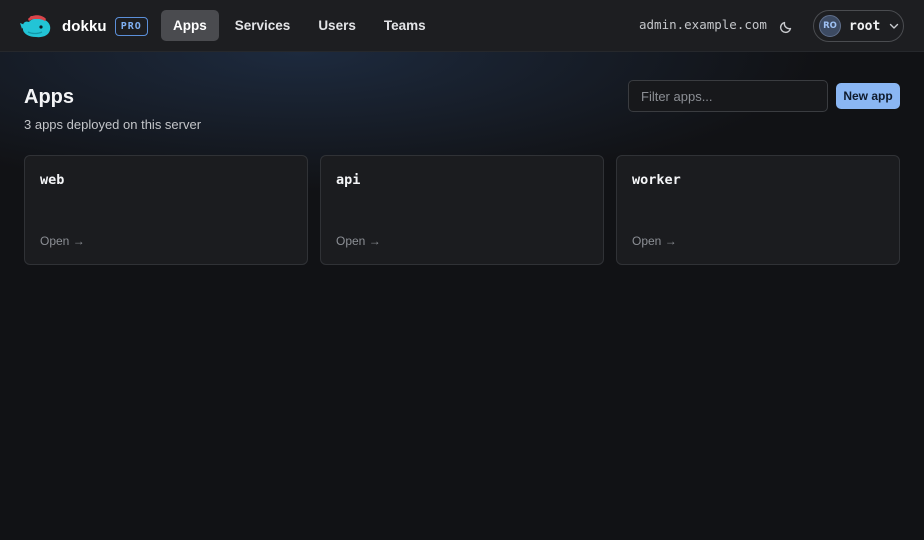  I want to click on user-name: root, so click(865, 26).